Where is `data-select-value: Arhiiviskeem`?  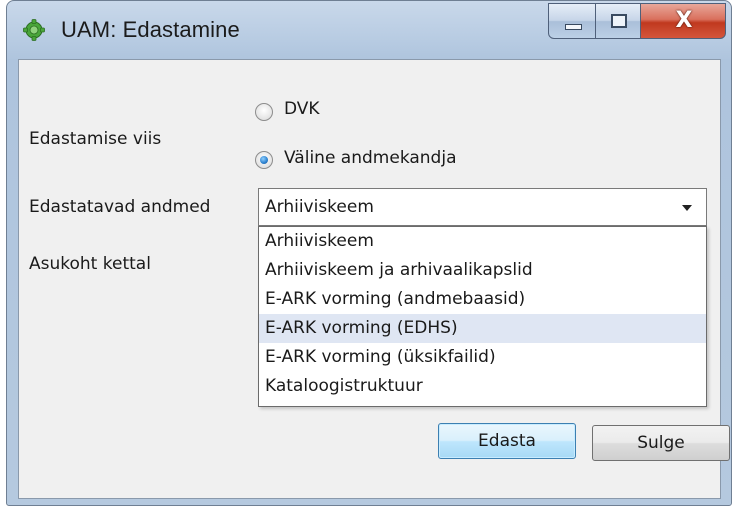
data-select-value: Arhiiviskeem is located at coordinates (319, 207).